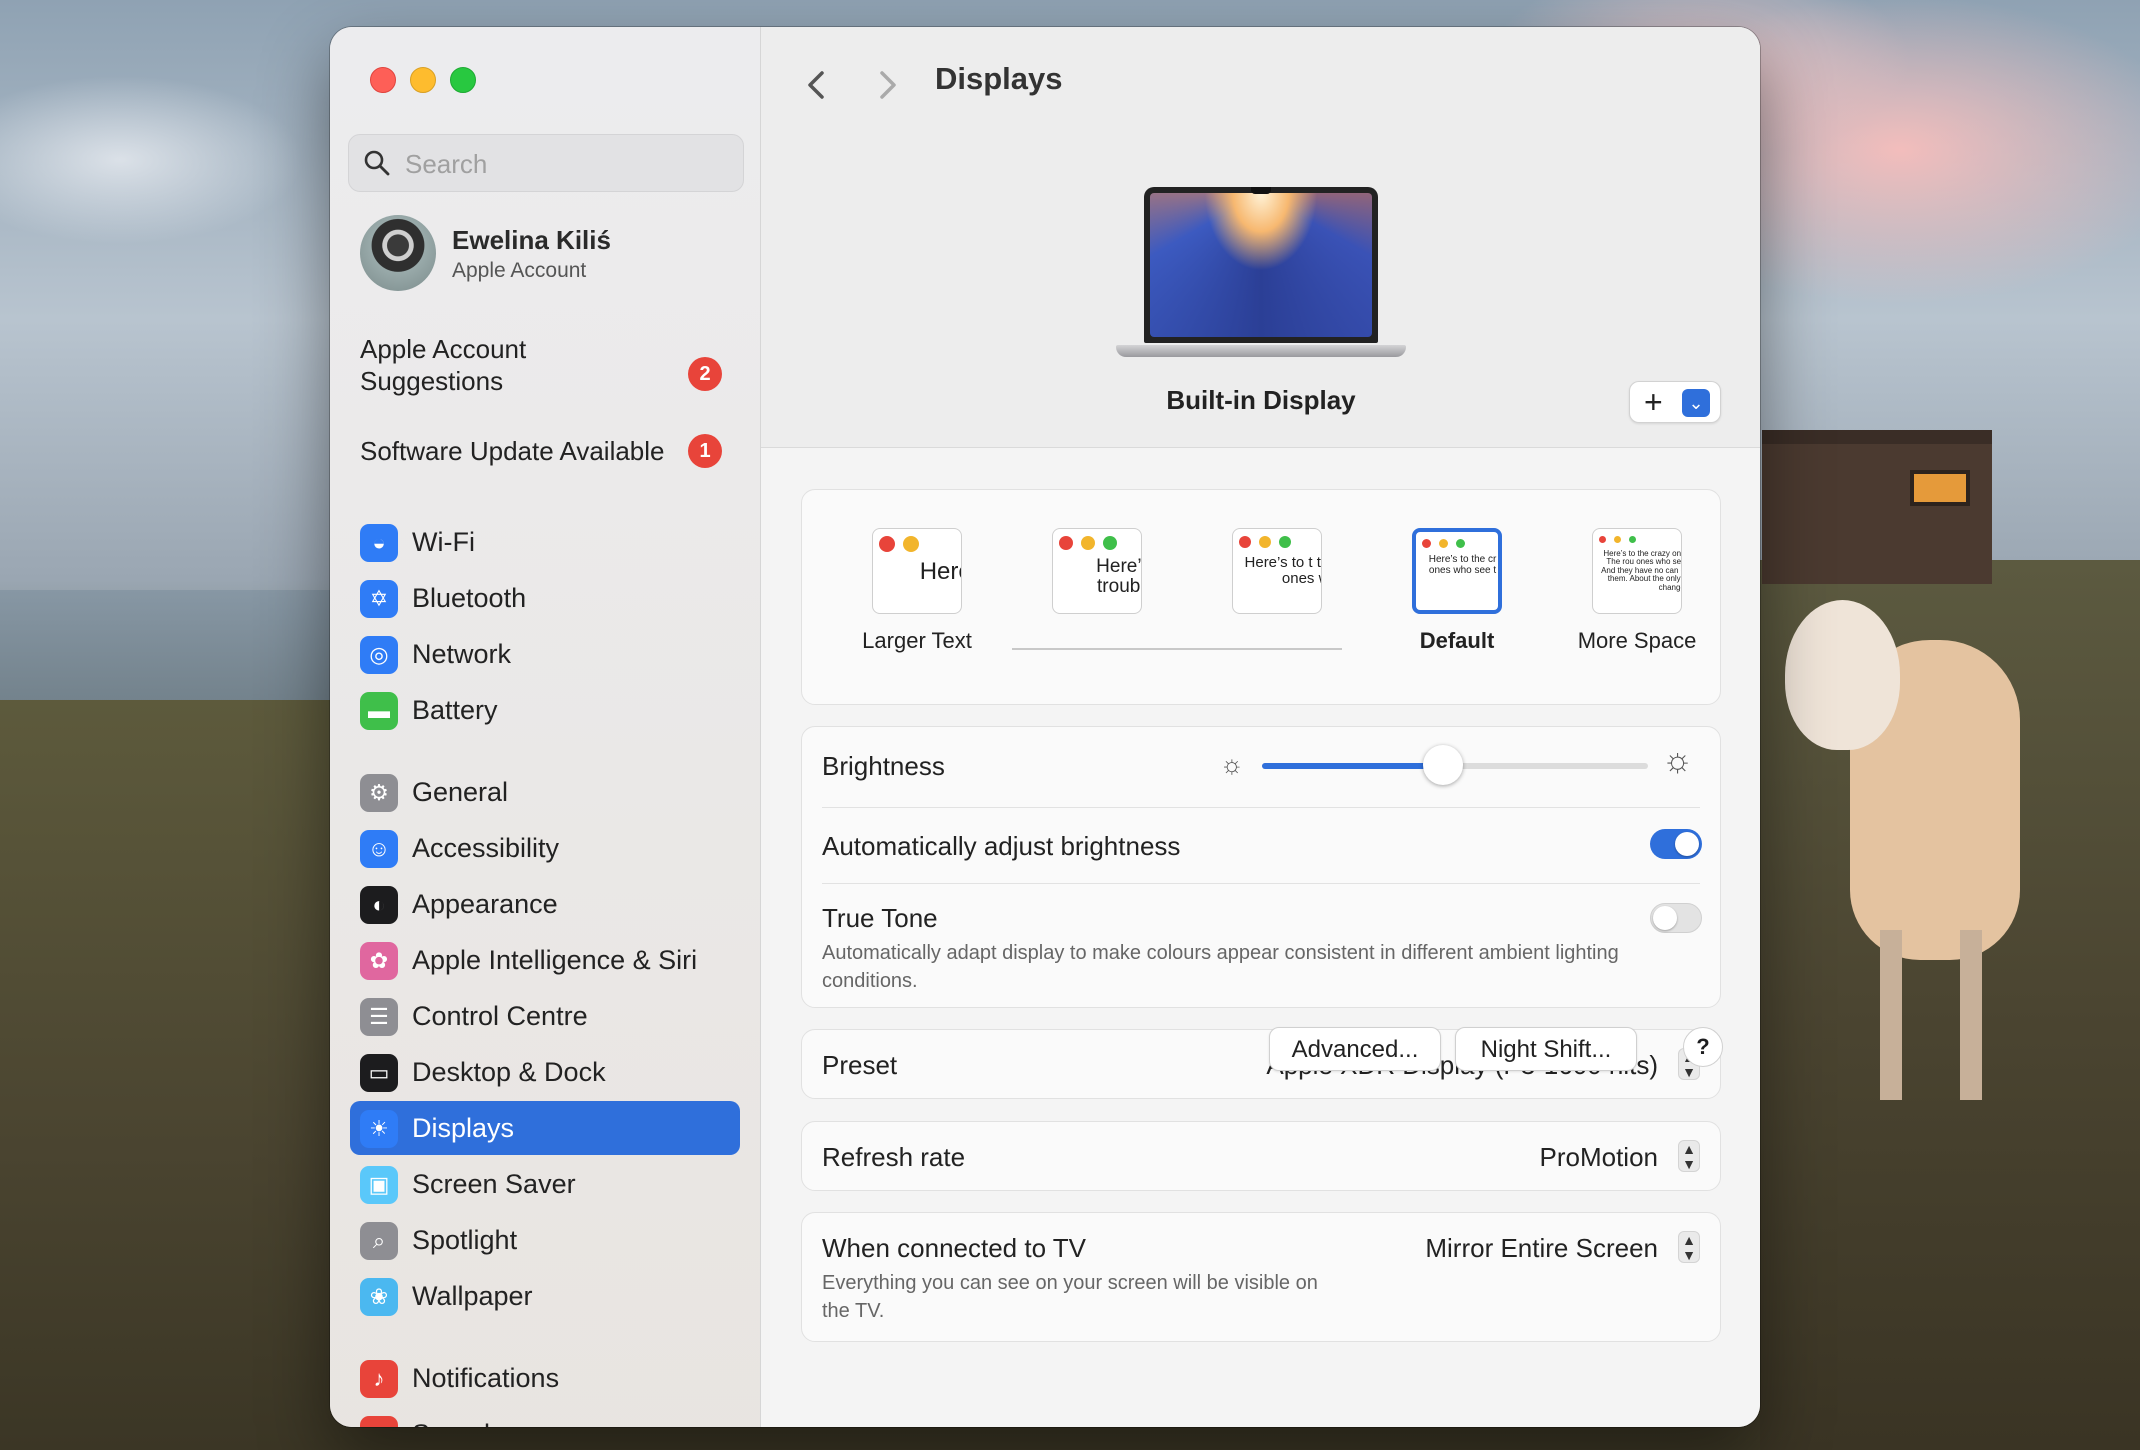  Describe the element at coordinates (545, 1128) in the screenshot. I see `sidebar-item-displays: ☀ Displays` at that location.